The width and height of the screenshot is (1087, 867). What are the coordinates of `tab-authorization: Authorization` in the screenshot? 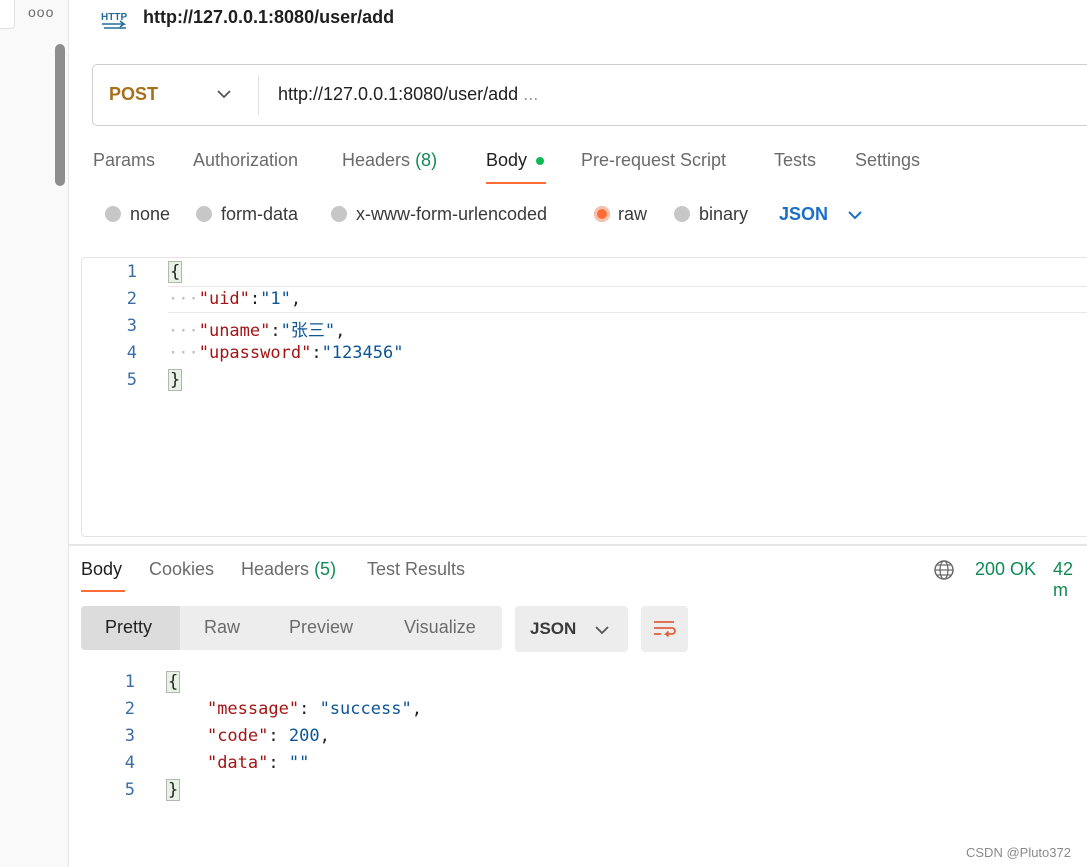 It's located at (245, 160).